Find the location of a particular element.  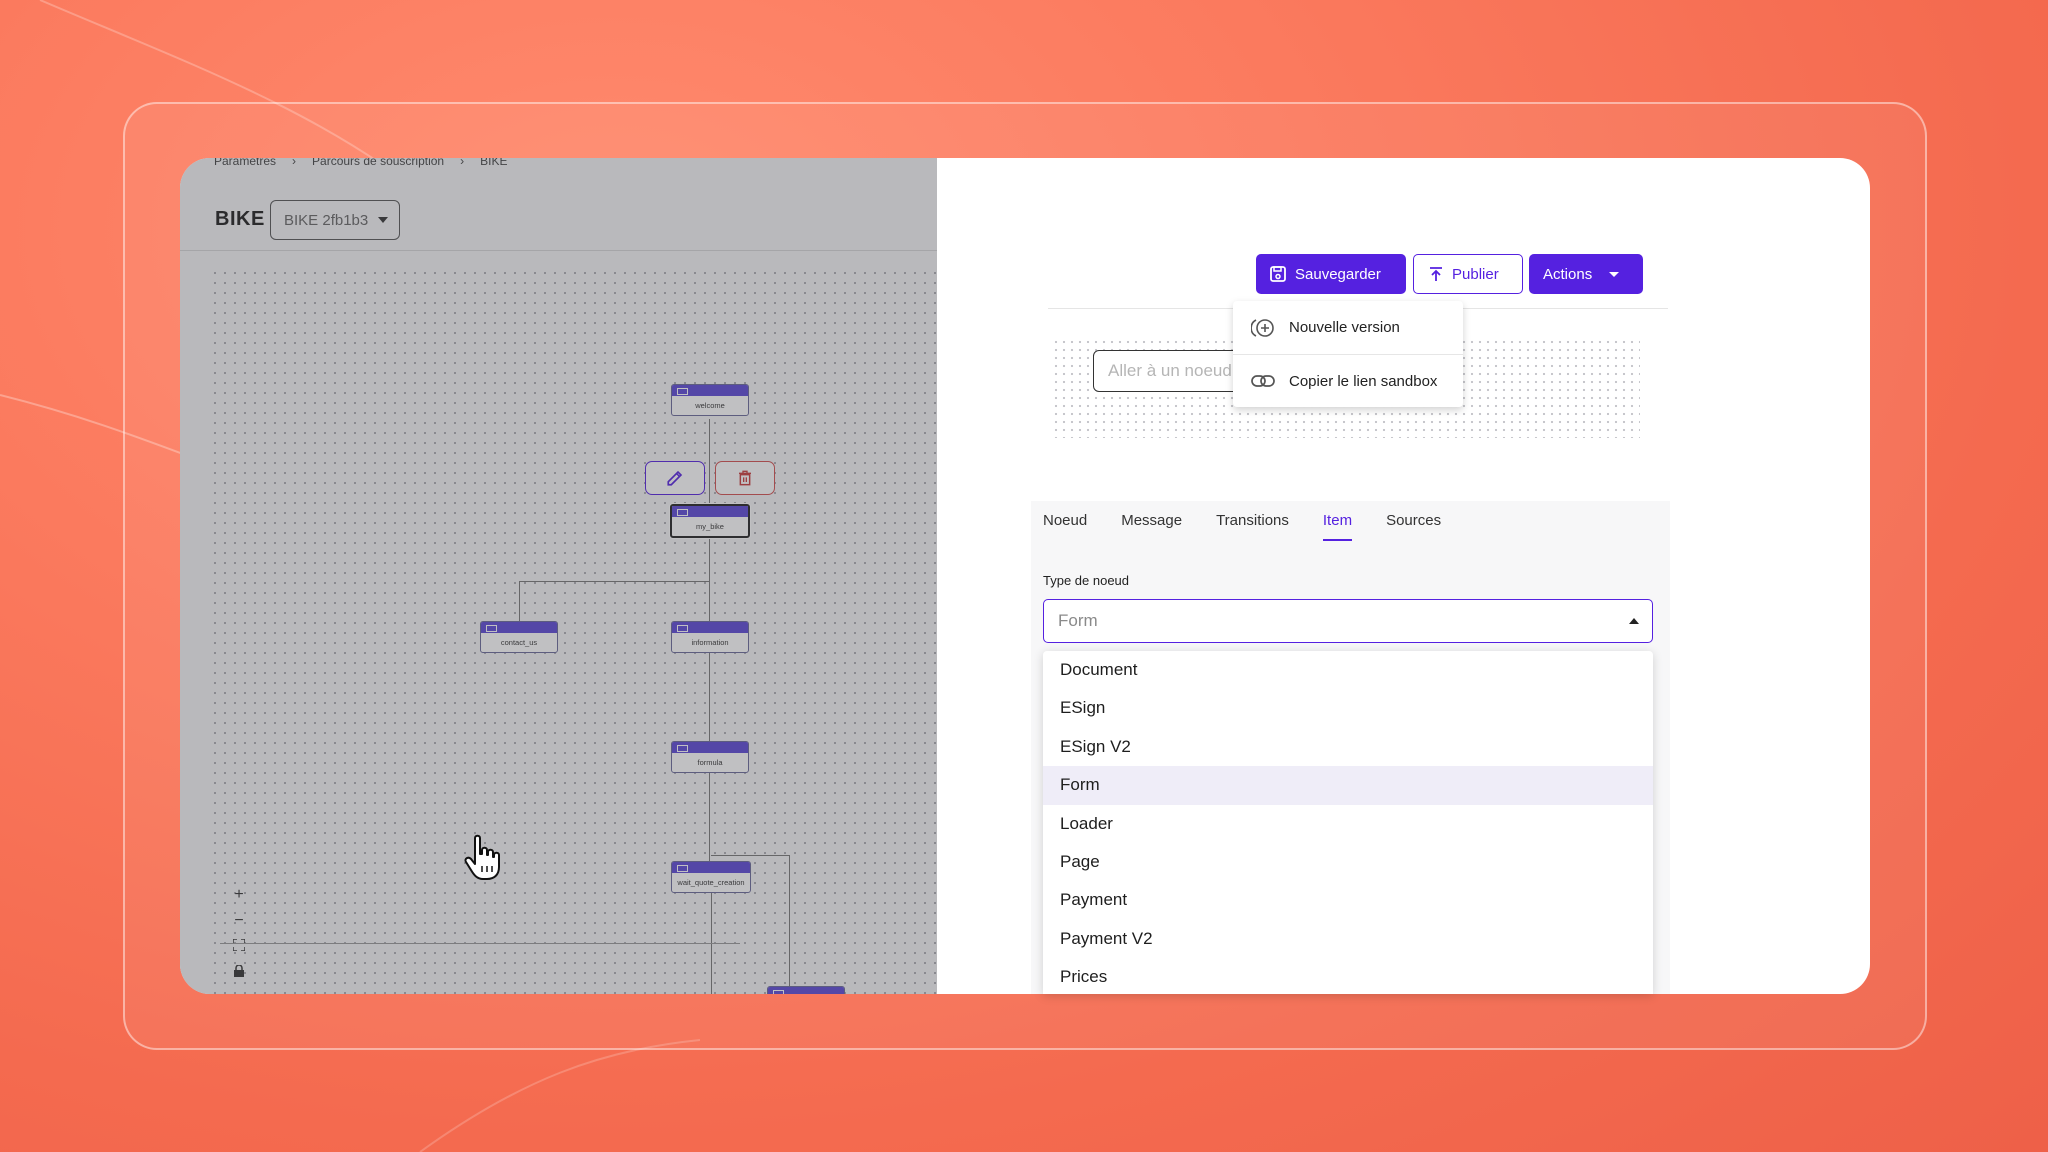

actions-button: Actions is located at coordinates (1586, 274).